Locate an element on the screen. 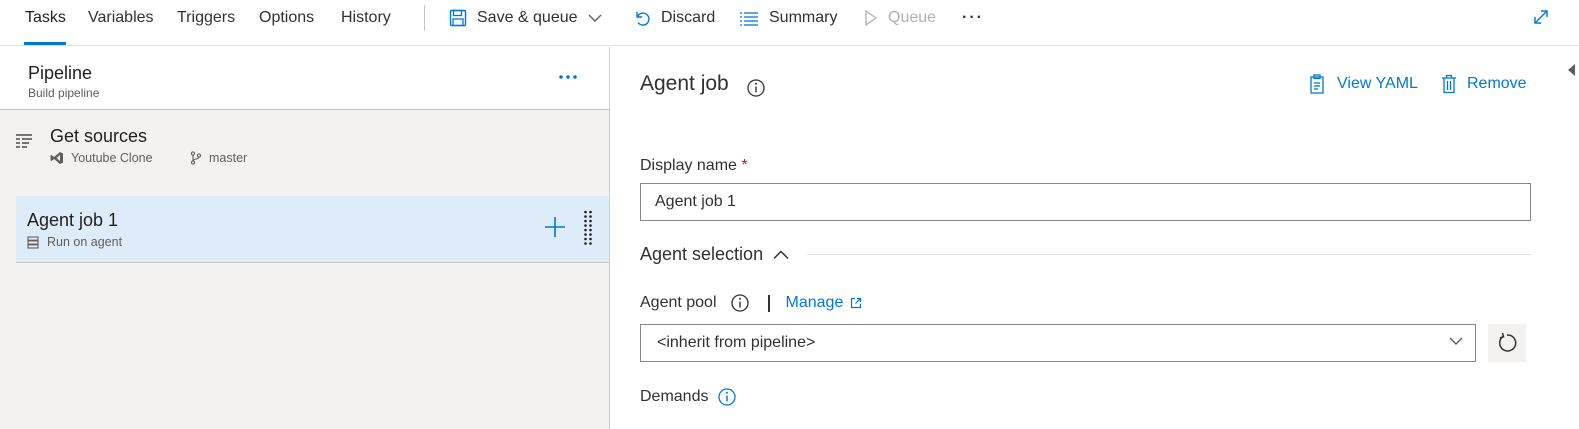 This screenshot has height=429, width=1579. server-icon is located at coordinates (33, 242).